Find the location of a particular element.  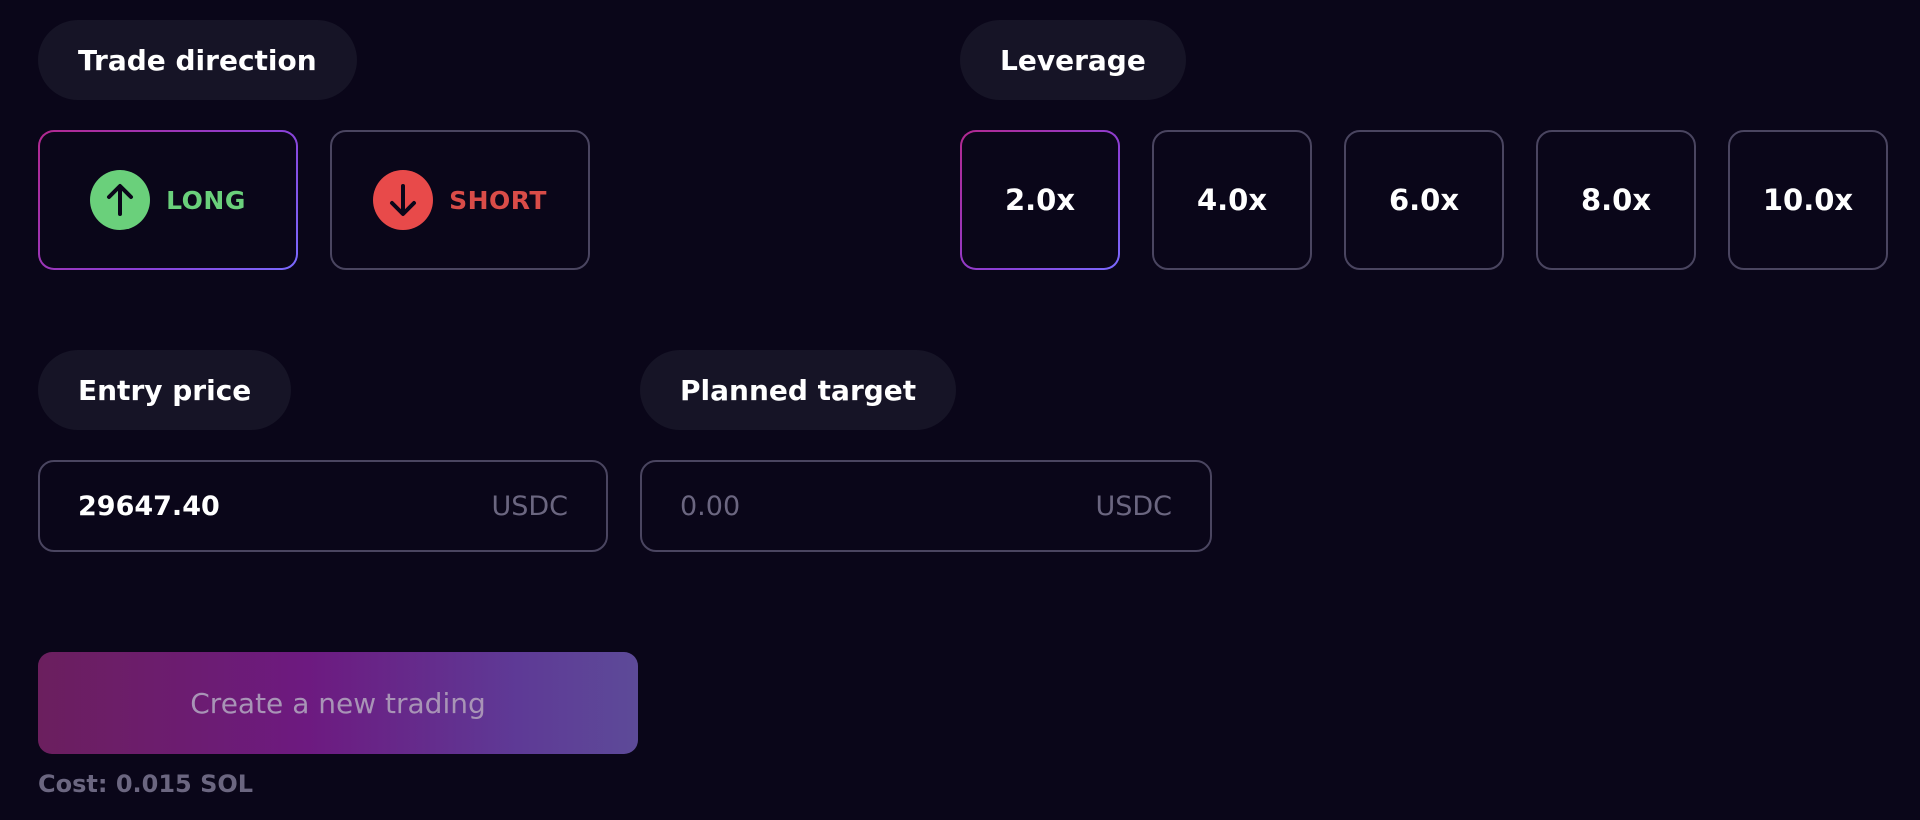

entry-price-unit: USDC is located at coordinates (529, 506).